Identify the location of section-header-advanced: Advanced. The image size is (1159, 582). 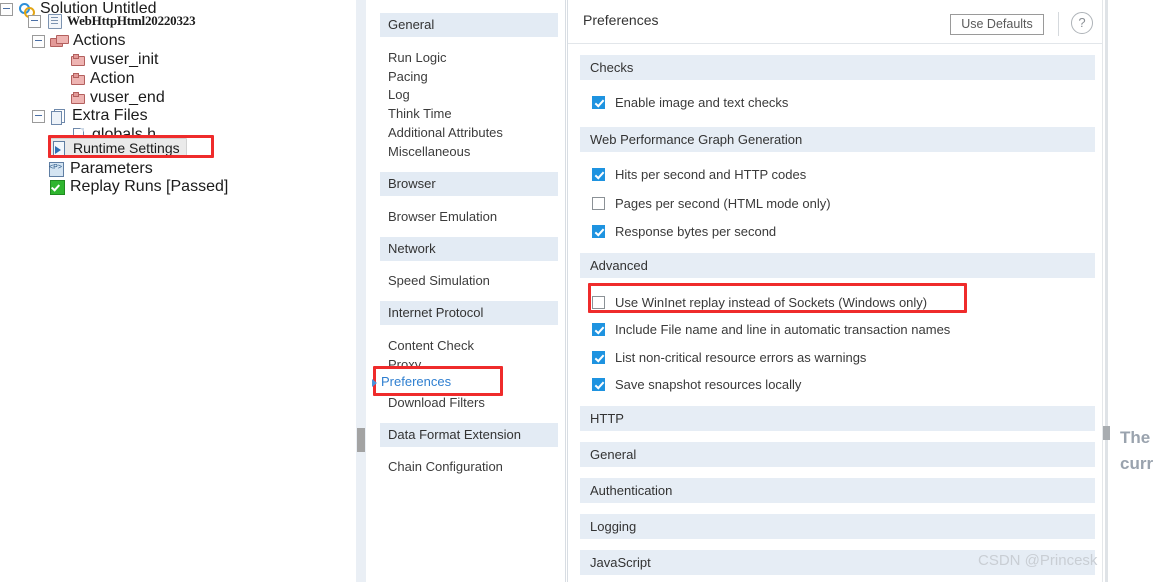
(837, 265).